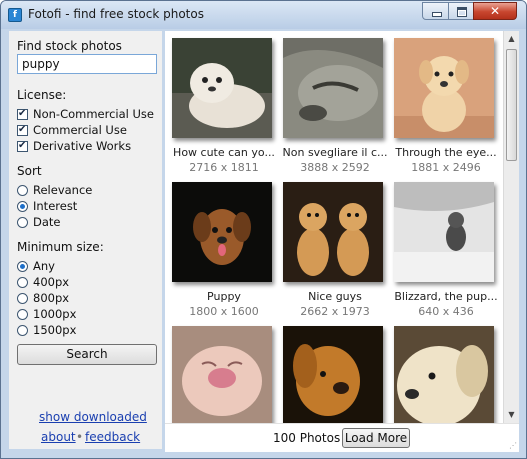 The height and width of the screenshot is (459, 527). What do you see at coordinates (224, 167) in the screenshot?
I see `photo-dimensions: 2716 x 1811` at bounding box center [224, 167].